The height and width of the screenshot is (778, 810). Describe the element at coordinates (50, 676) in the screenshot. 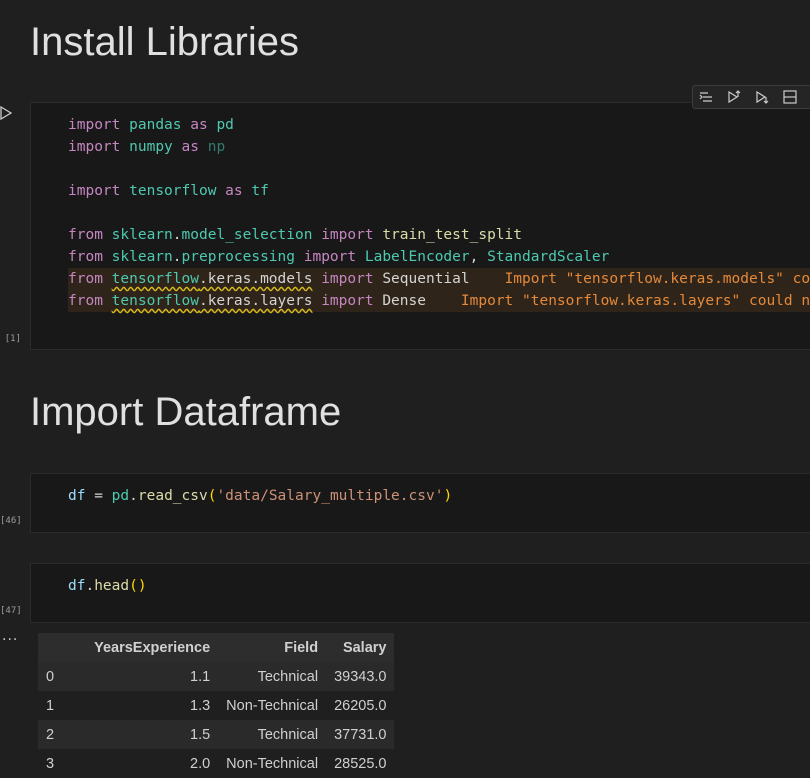

I see `table-cell: 0` at that location.